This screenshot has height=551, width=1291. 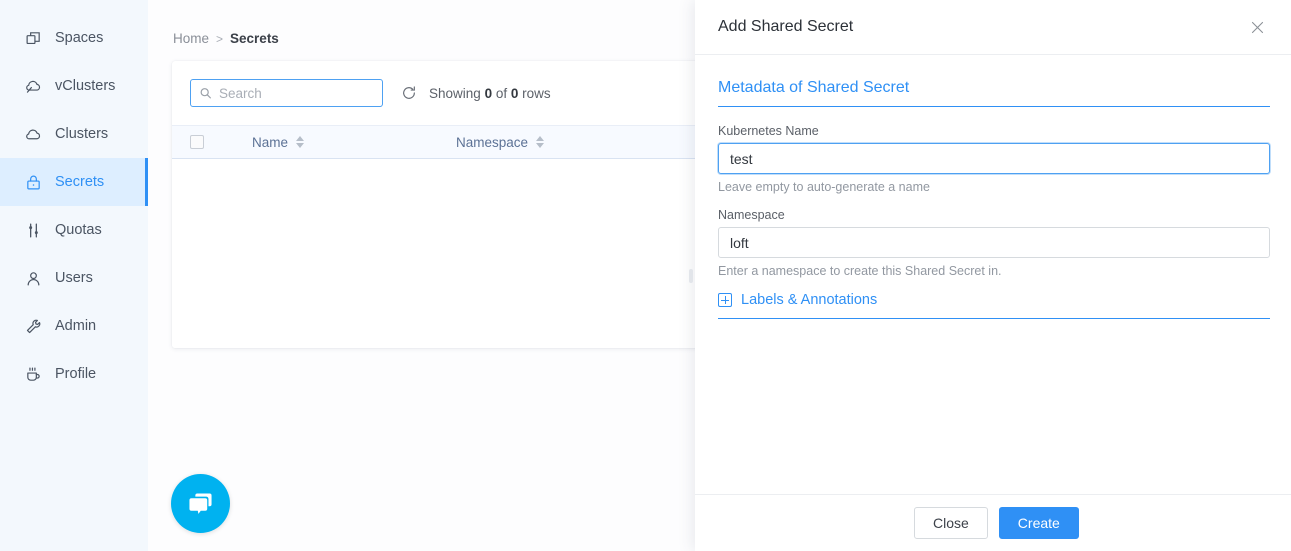 What do you see at coordinates (751, 215) in the screenshot?
I see `field-label: Namespace` at bounding box center [751, 215].